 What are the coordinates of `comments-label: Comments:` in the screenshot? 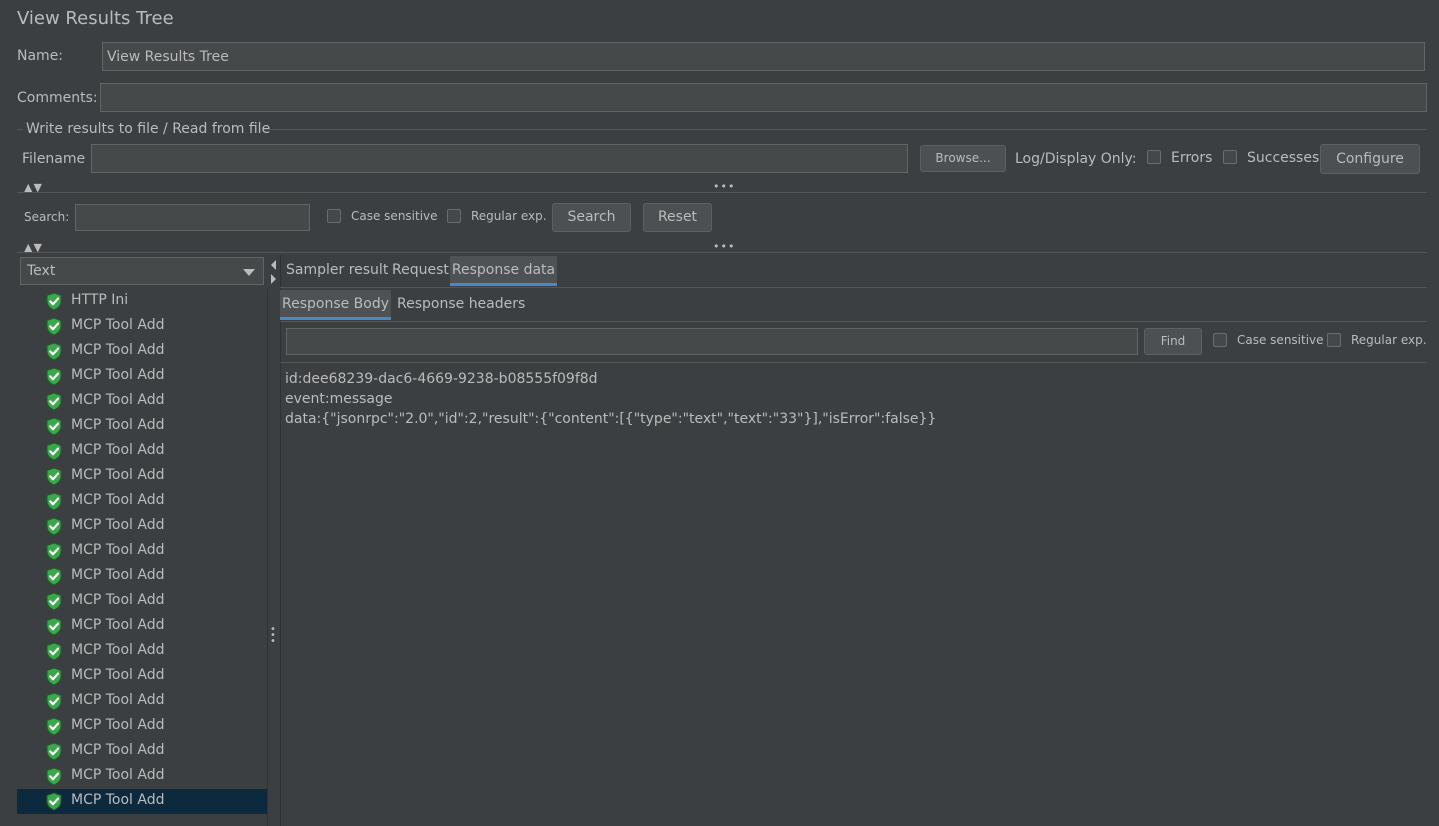 It's located at (57, 98).